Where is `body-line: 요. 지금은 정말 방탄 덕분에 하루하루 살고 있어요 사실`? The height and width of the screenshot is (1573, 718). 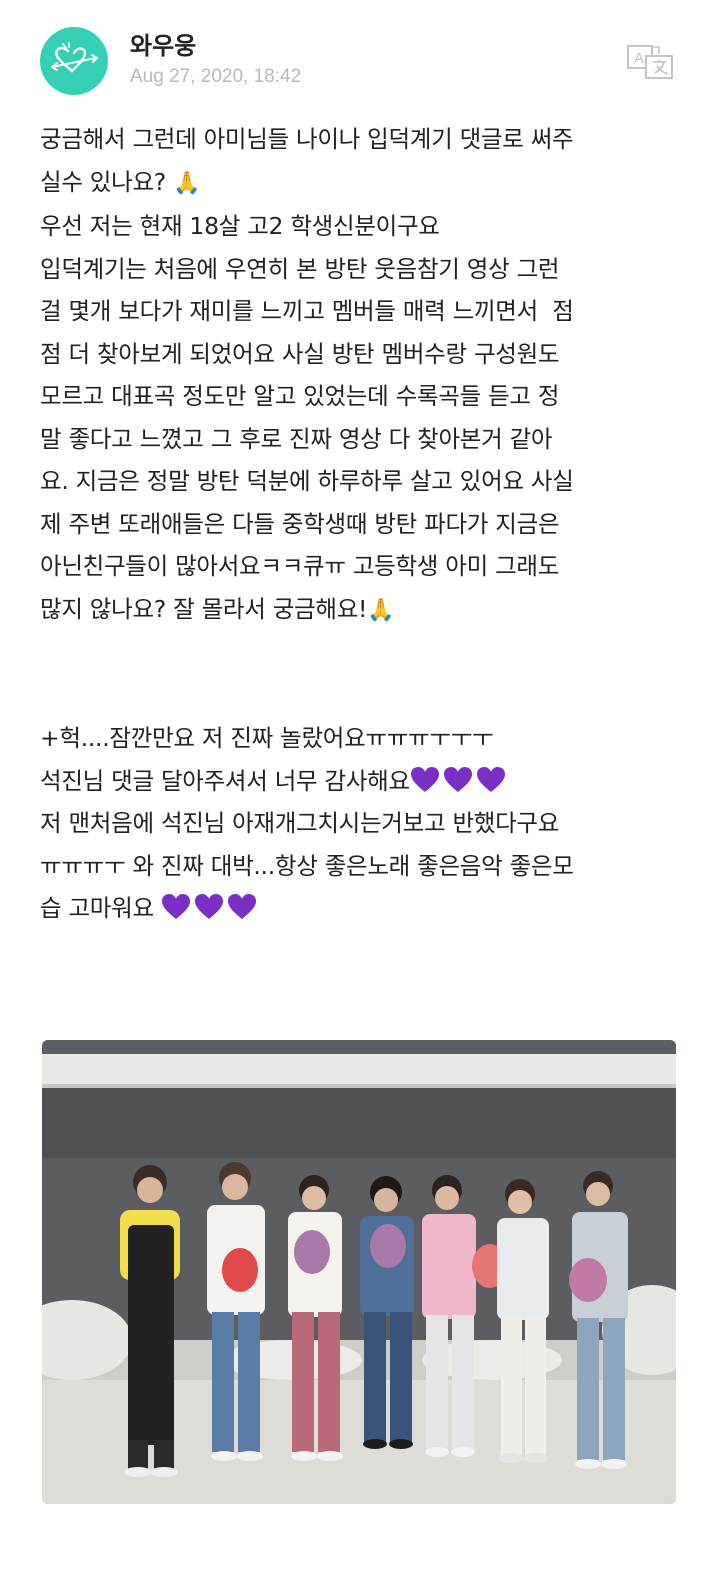 body-line: 요. 지금은 정말 방탄 덕분에 하루하루 살고 있어요 사실 is located at coordinates (307, 481).